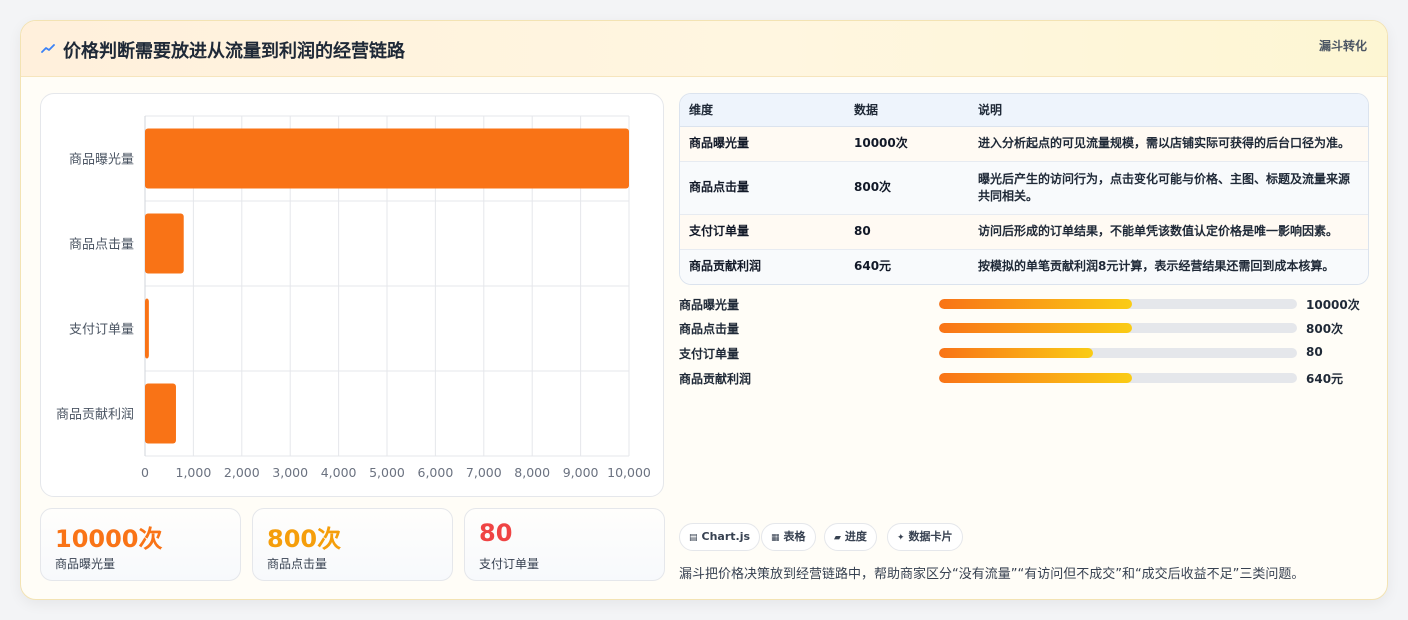  I want to click on chip-label: 数据卡片, so click(930, 536).